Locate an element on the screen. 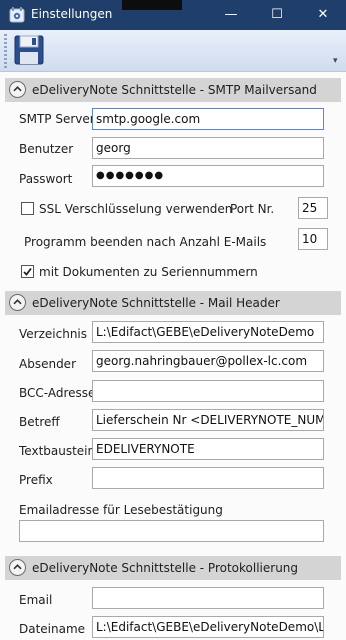 Image resolution: width=346 pixels, height=640 pixels. prefix-label: Prefix is located at coordinates (36, 480).